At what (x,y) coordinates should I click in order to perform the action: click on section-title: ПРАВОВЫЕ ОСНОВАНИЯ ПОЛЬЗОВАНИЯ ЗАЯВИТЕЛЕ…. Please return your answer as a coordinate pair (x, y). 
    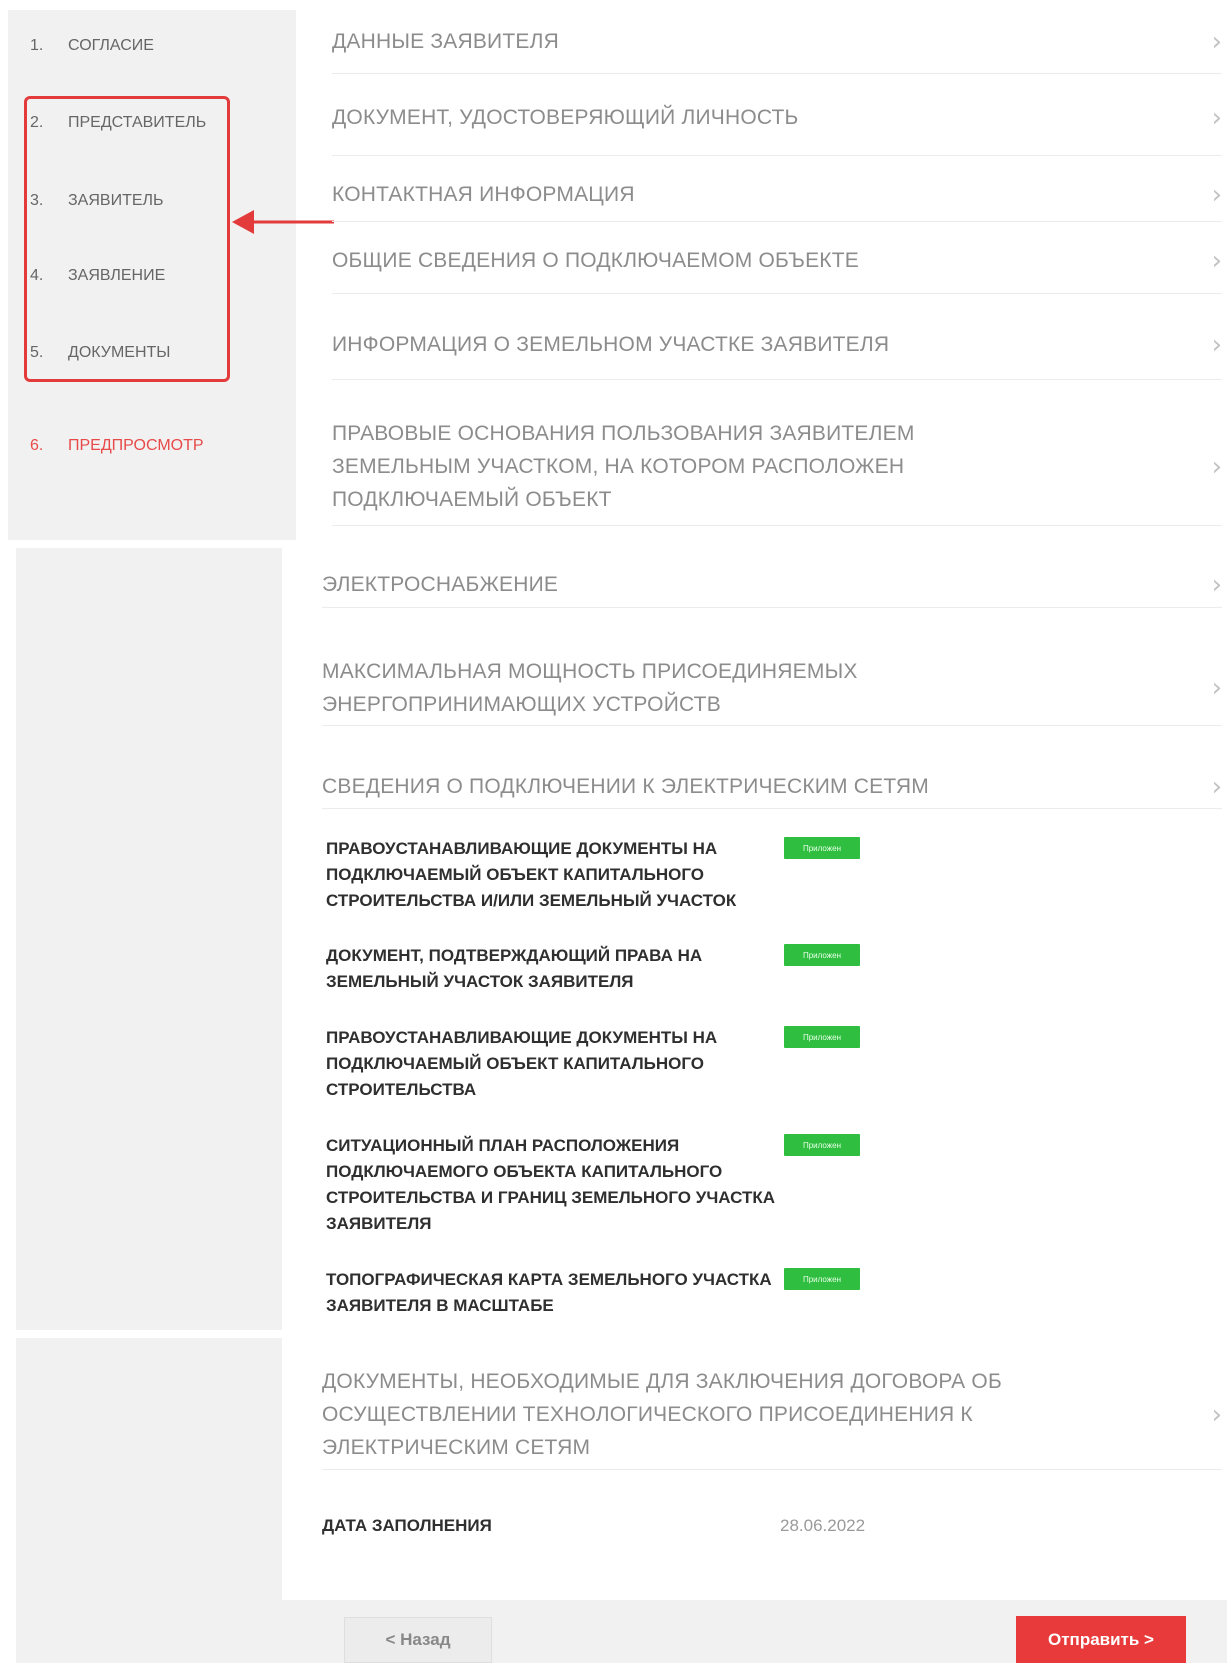
    Looking at the image, I should click on (623, 466).